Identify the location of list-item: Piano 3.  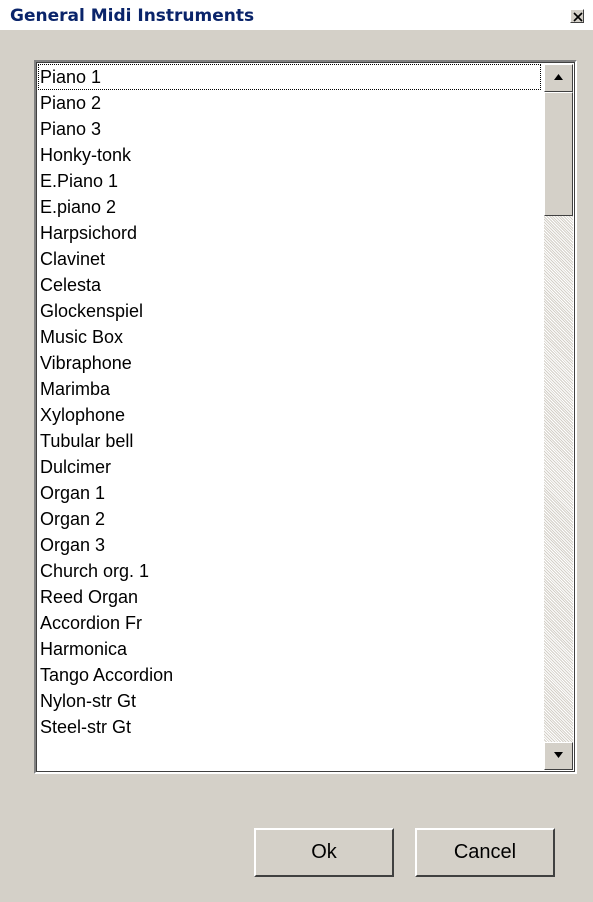
(291, 129).